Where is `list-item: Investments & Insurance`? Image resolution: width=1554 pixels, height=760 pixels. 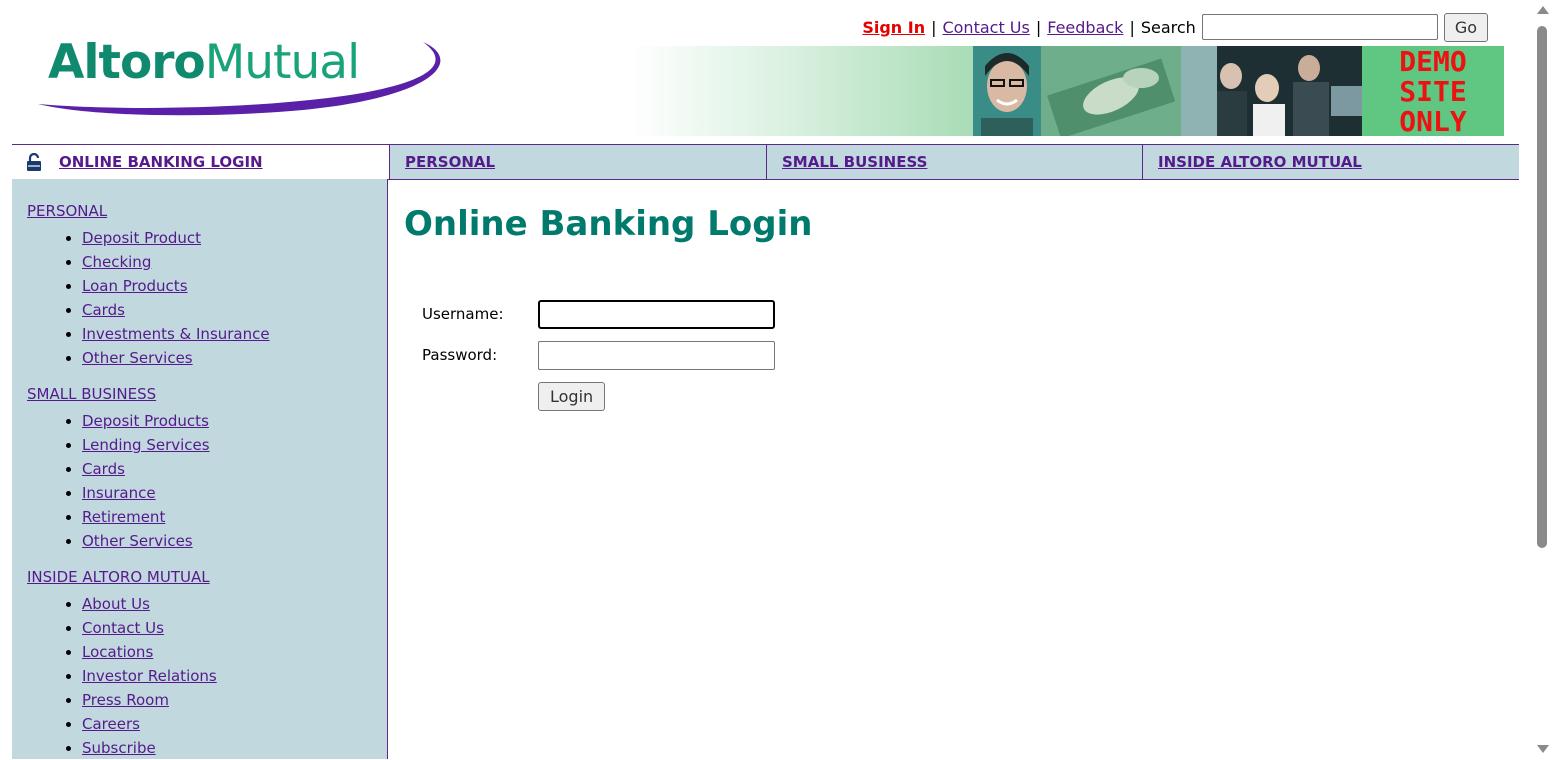
list-item: Investments & Insurance is located at coordinates (176, 334).